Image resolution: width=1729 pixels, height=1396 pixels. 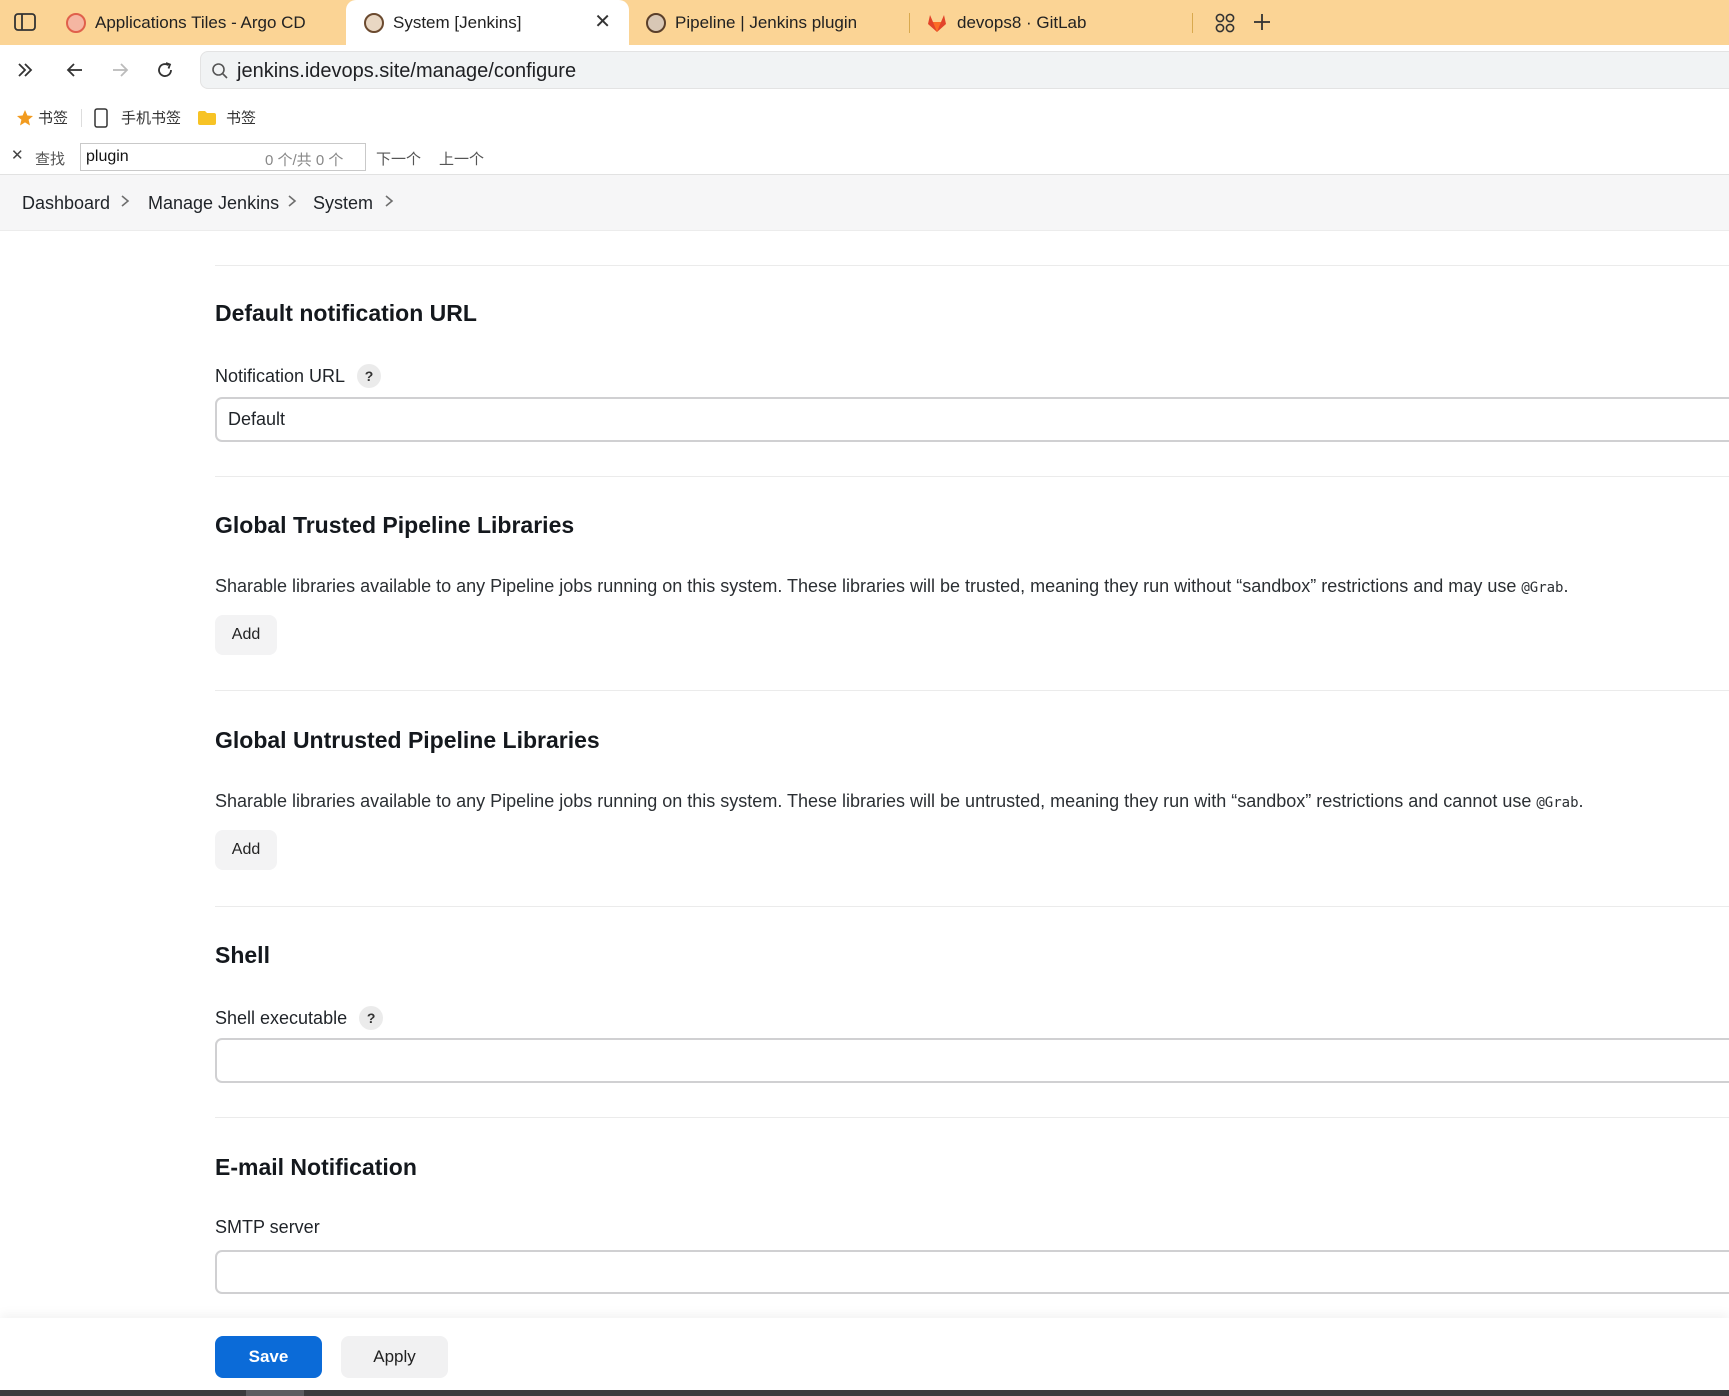 What do you see at coordinates (972, 419) in the screenshot?
I see `notification-url-input: Default` at bounding box center [972, 419].